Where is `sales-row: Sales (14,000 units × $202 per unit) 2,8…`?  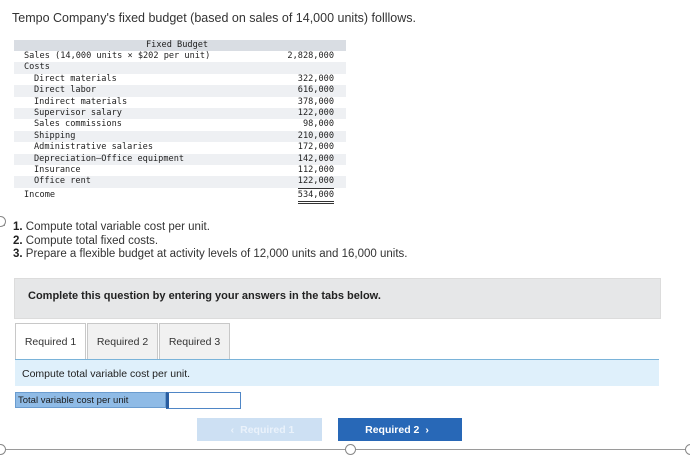
sales-row: Sales (14,000 units × $202 per unit) 2,8… is located at coordinates (180, 56).